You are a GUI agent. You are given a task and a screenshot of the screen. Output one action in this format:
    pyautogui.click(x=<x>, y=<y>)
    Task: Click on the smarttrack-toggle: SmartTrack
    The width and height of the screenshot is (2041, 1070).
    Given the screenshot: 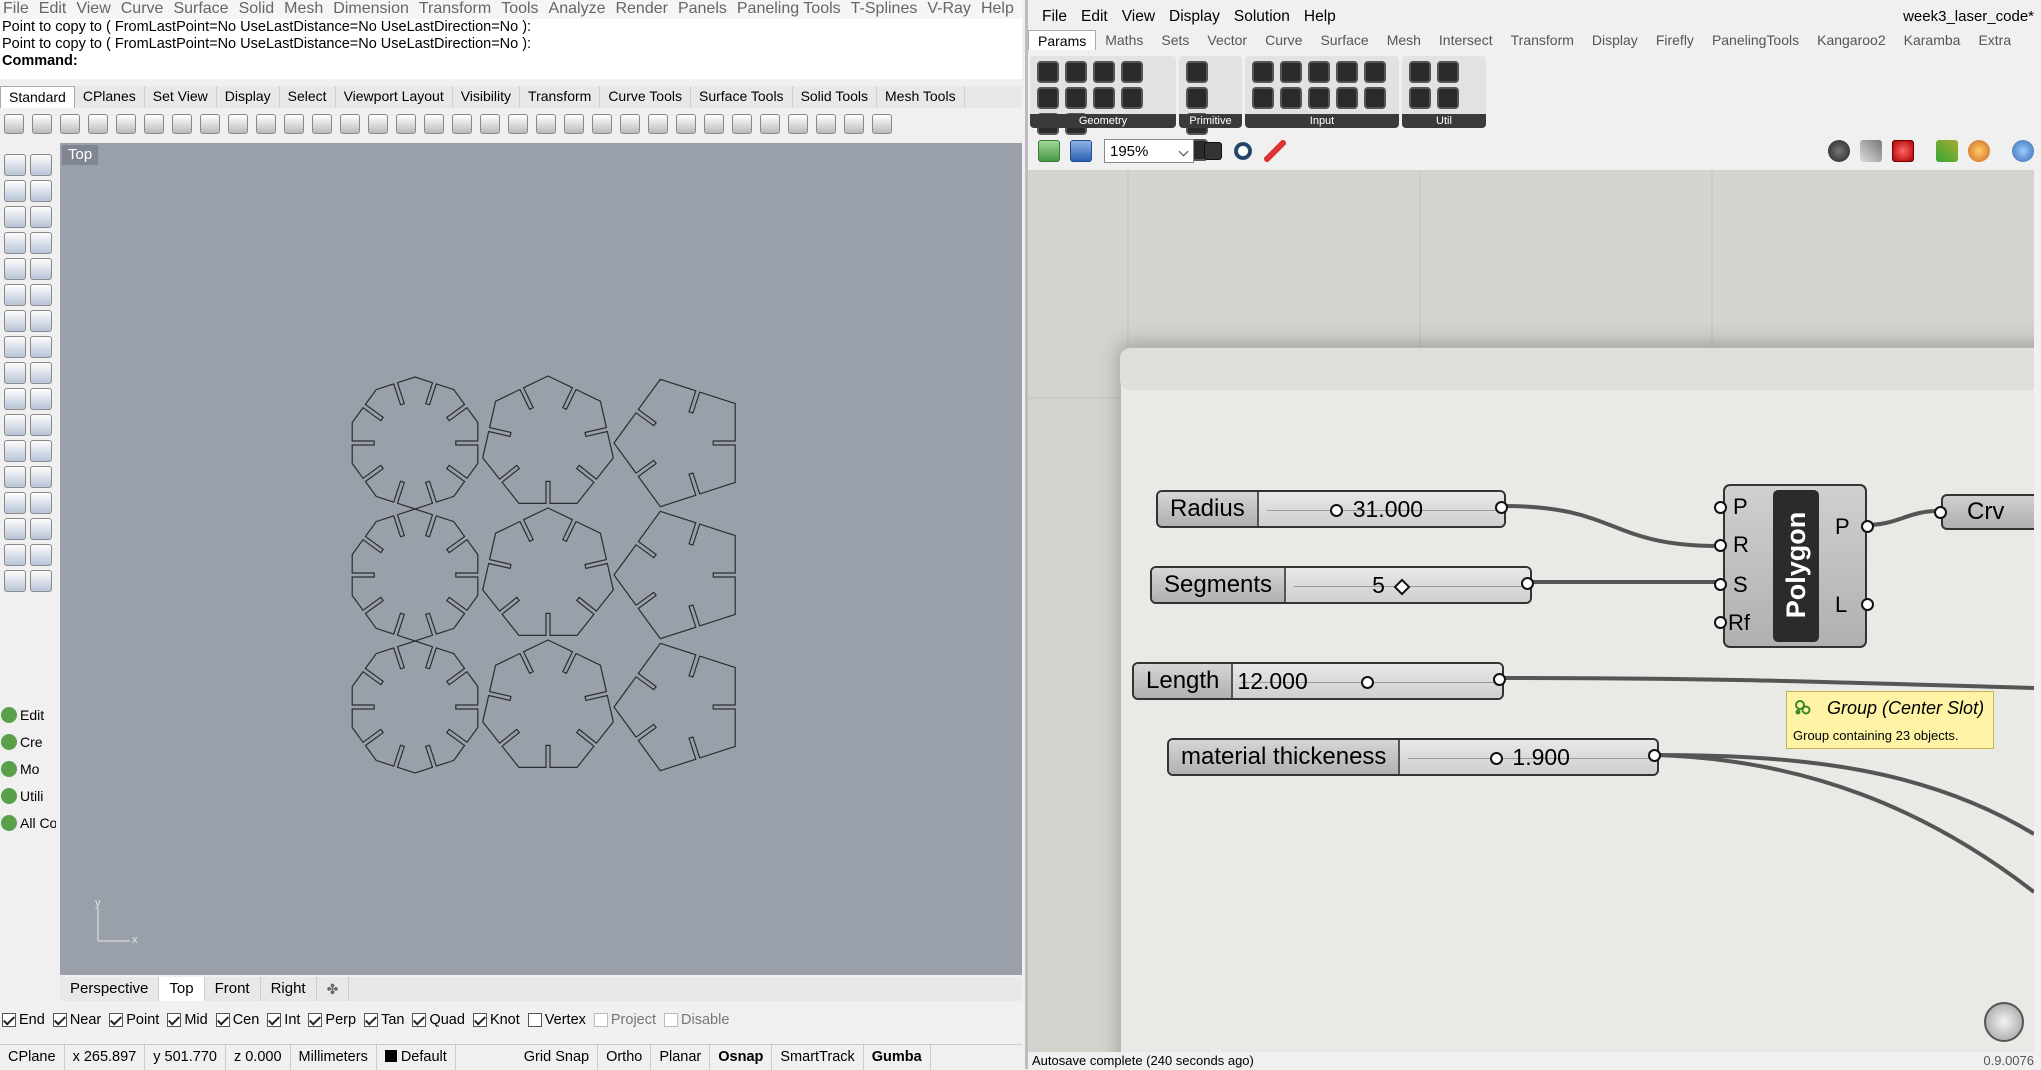 What is the action you would take?
    pyautogui.click(x=818, y=1057)
    